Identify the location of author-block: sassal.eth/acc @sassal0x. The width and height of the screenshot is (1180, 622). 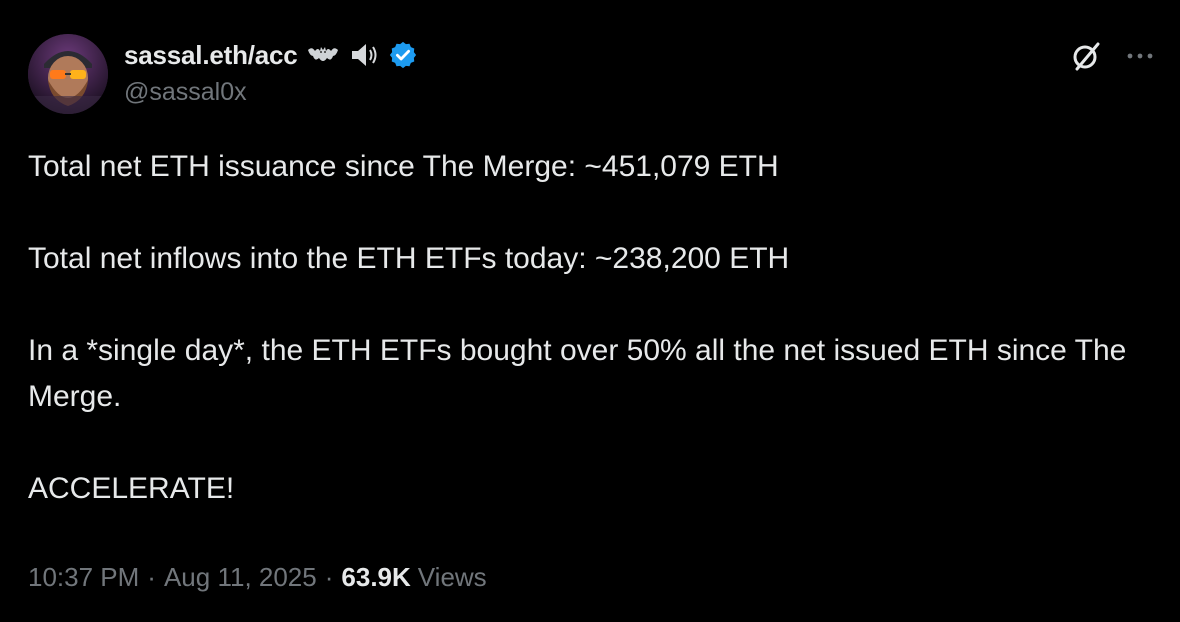
(271, 71).